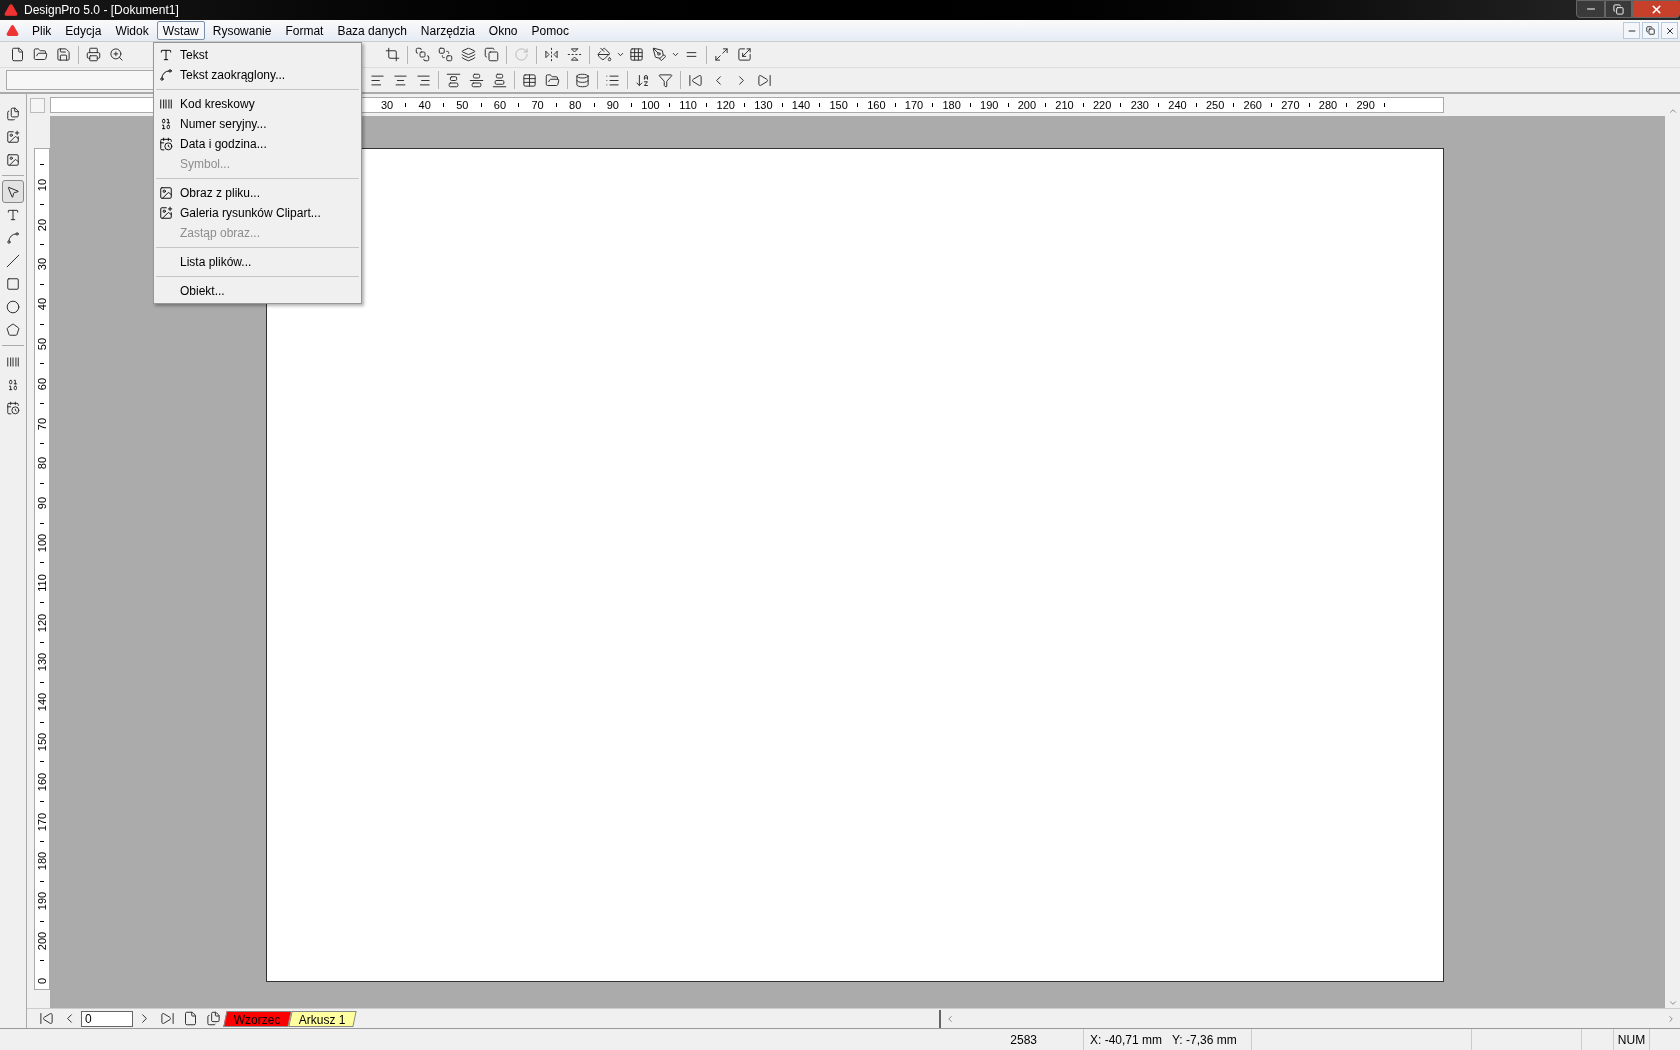  What do you see at coordinates (180, 30) in the screenshot?
I see `menu-item: Wstaw` at bounding box center [180, 30].